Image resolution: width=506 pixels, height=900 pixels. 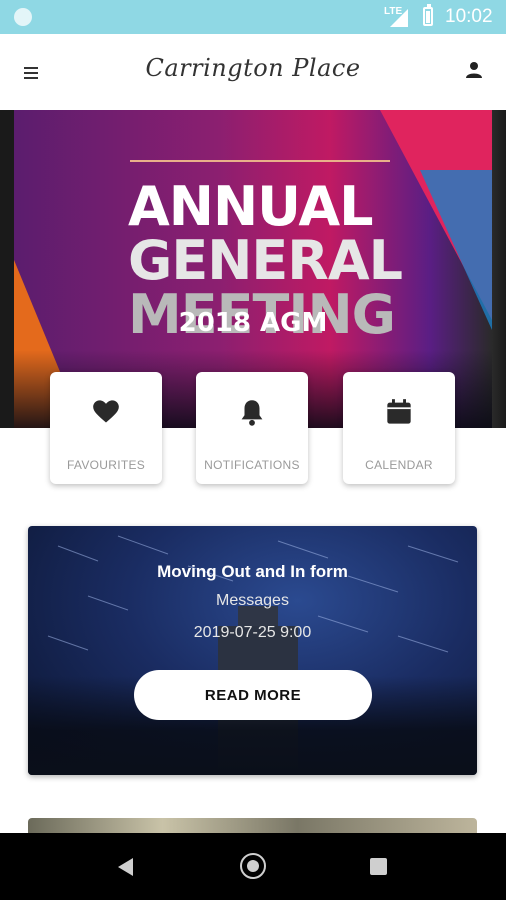 I want to click on tile-label: FAVOURITES, so click(x=106, y=465).